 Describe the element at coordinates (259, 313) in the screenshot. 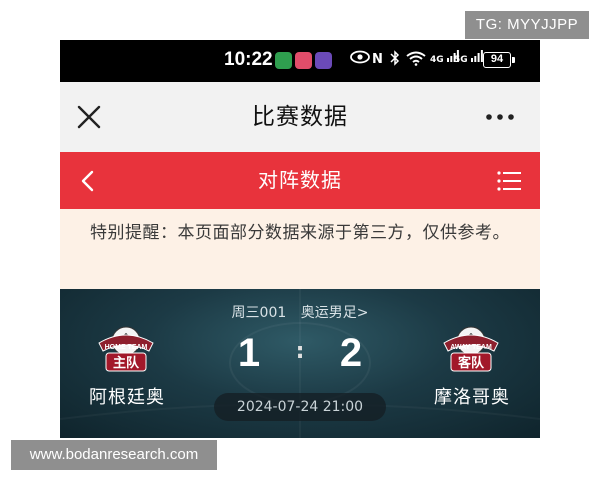

I see `match-code: 周三001` at that location.